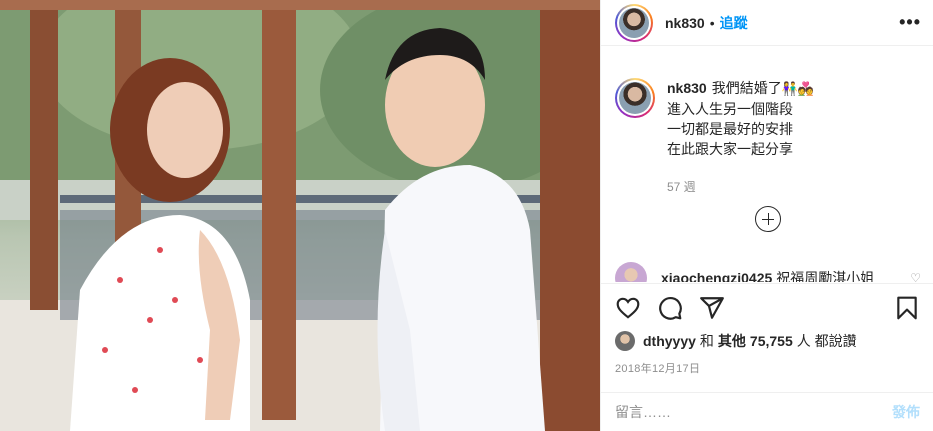 The height and width of the screenshot is (431, 933). What do you see at coordinates (670, 308) in the screenshot?
I see `comment-icon` at bounding box center [670, 308].